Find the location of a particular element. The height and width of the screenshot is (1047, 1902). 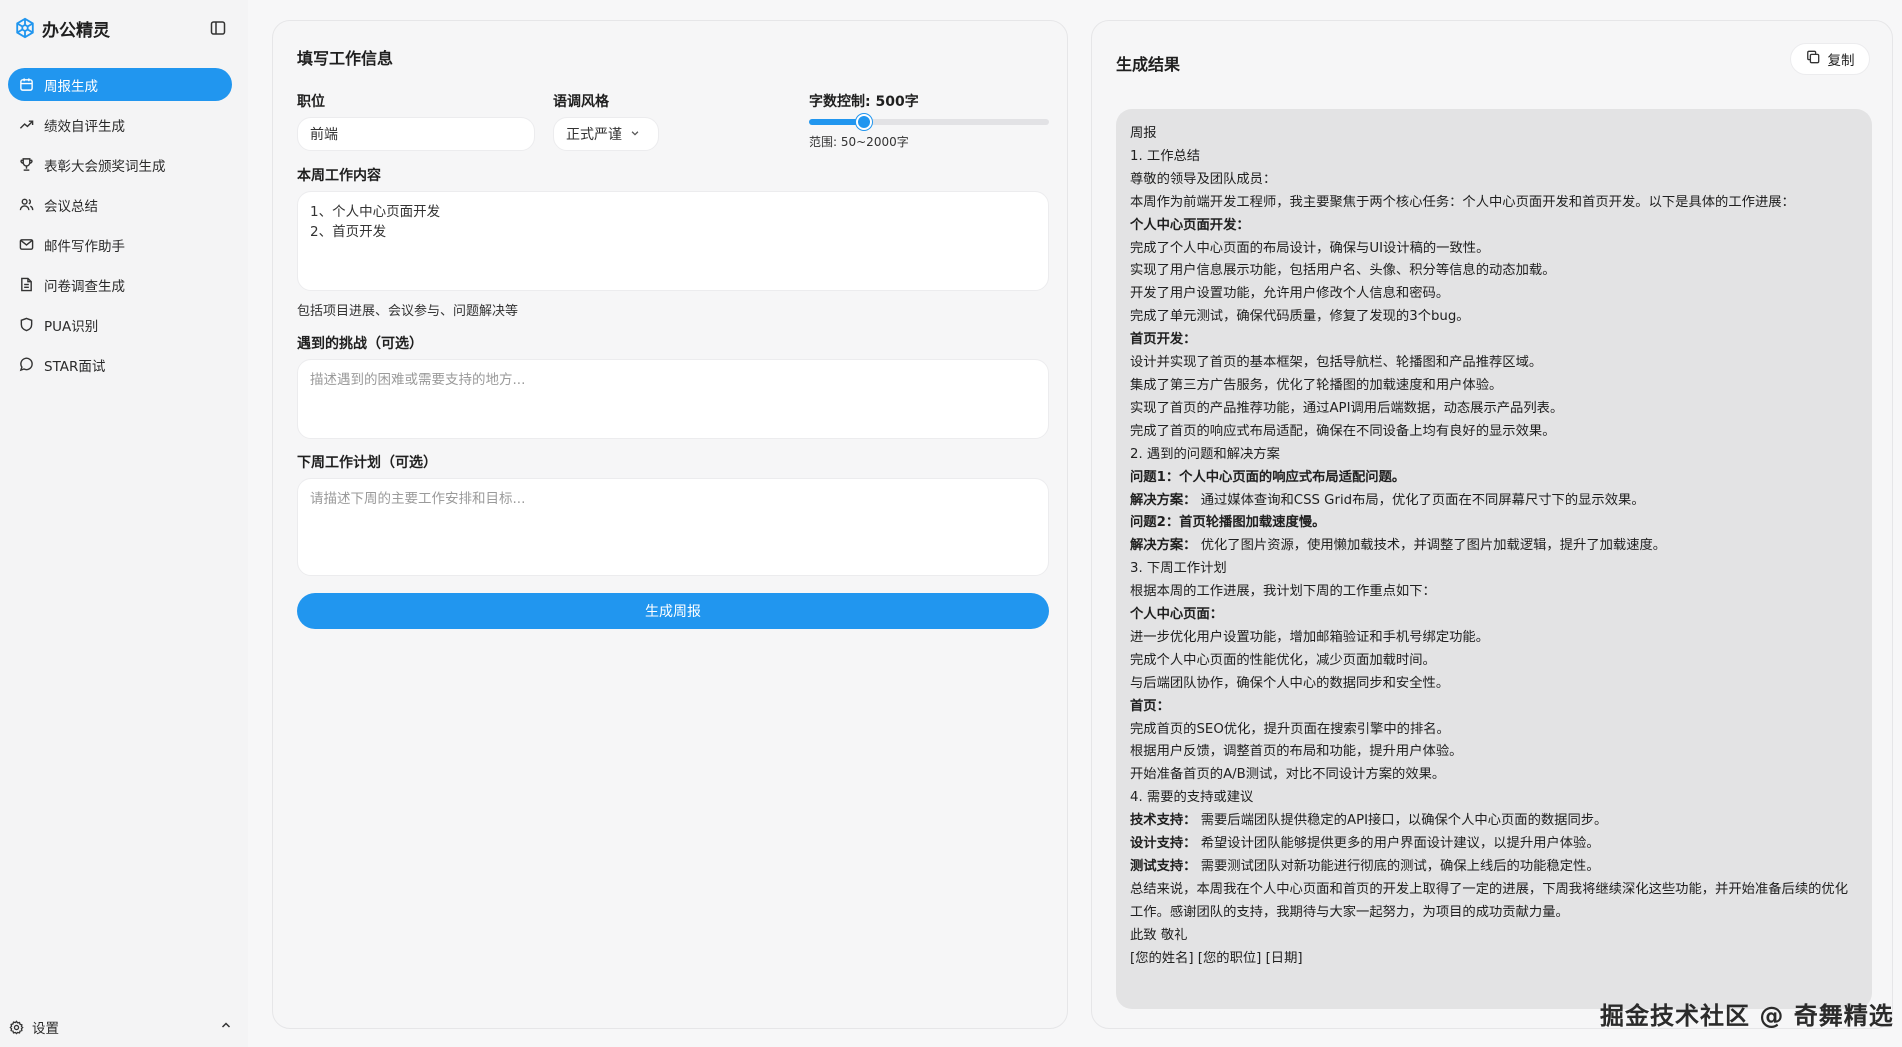

copy-button: 复制 is located at coordinates (1830, 59).